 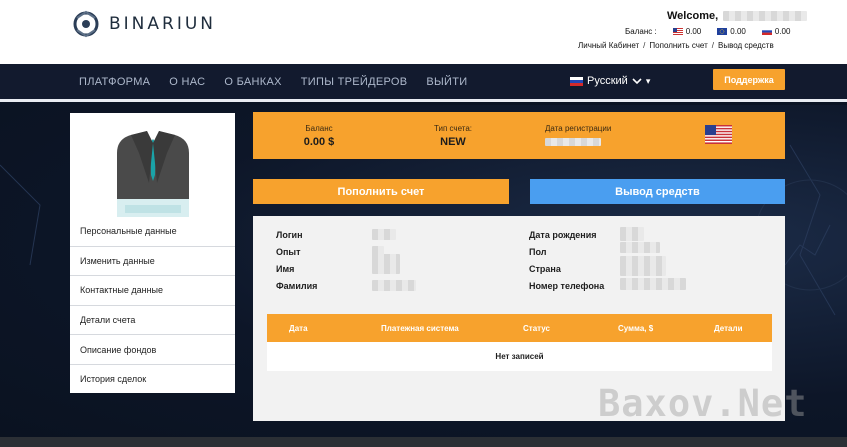 What do you see at coordinates (545, 269) in the screenshot?
I see `field-country-label: Страна` at bounding box center [545, 269].